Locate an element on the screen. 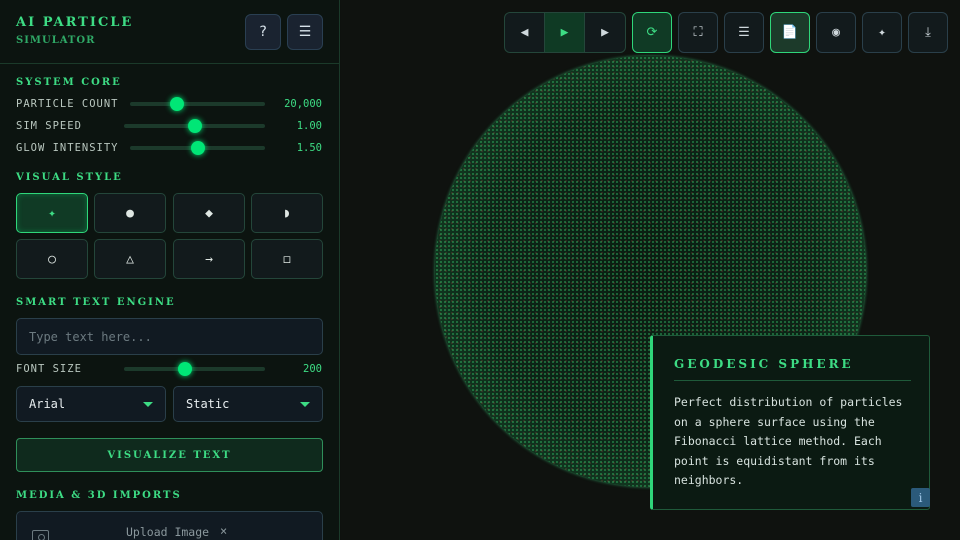 This screenshot has height=540, width=960. font-size-slider is located at coordinates (194, 369).